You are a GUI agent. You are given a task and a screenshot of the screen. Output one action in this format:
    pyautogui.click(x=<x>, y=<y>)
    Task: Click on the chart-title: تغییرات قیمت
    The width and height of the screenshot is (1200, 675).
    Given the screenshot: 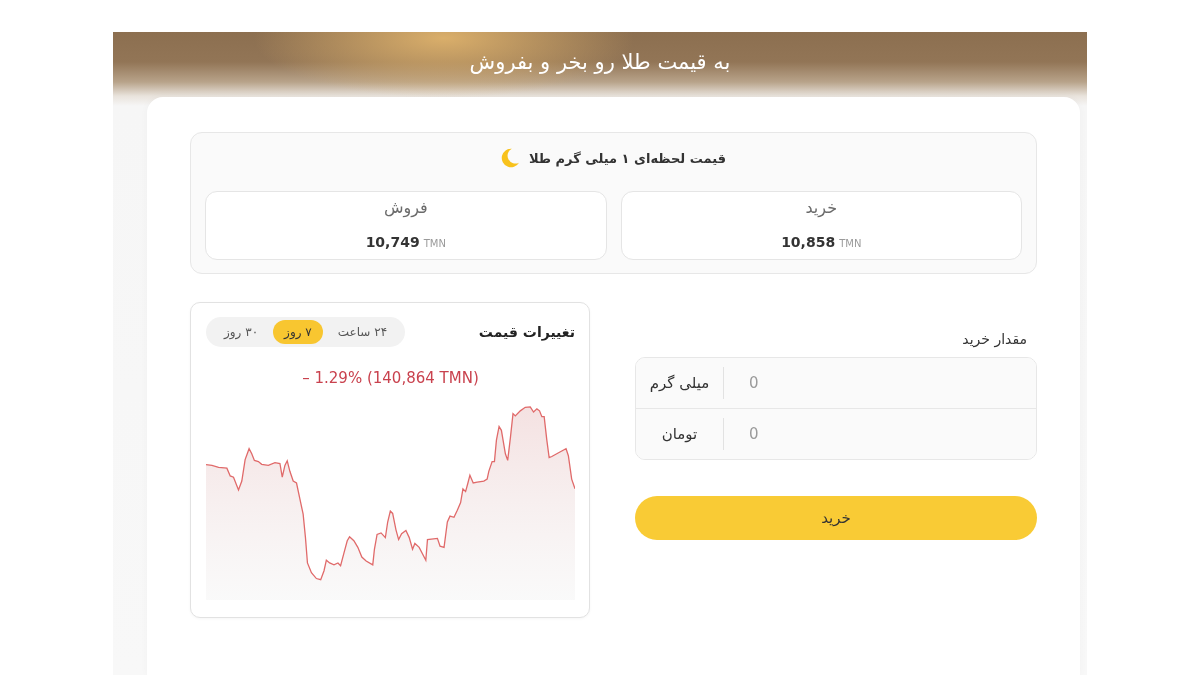 What is the action you would take?
    pyautogui.click(x=526, y=332)
    